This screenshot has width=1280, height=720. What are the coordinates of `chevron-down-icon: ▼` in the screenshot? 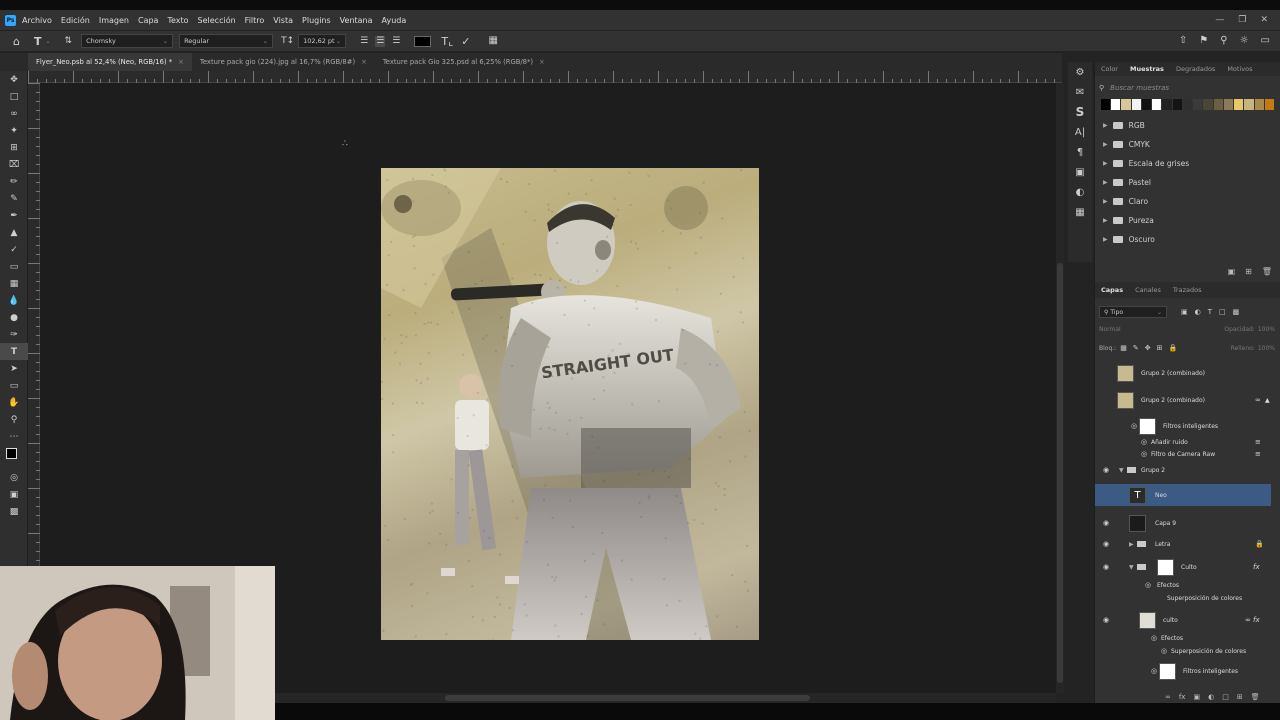 It's located at (1121, 470).